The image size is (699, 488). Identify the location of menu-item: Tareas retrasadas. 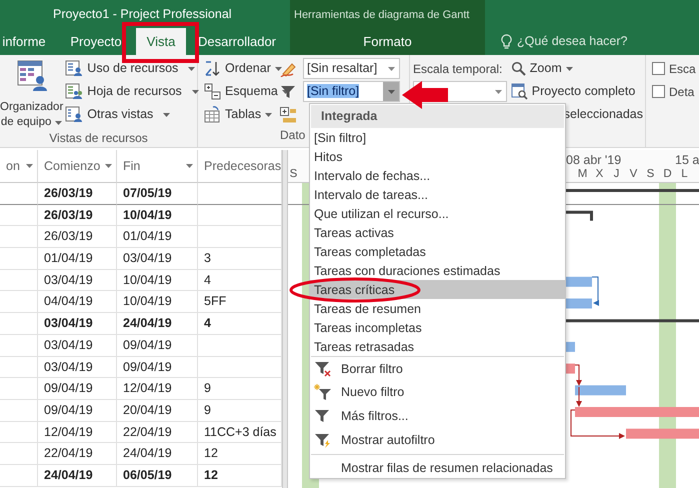
(437, 346).